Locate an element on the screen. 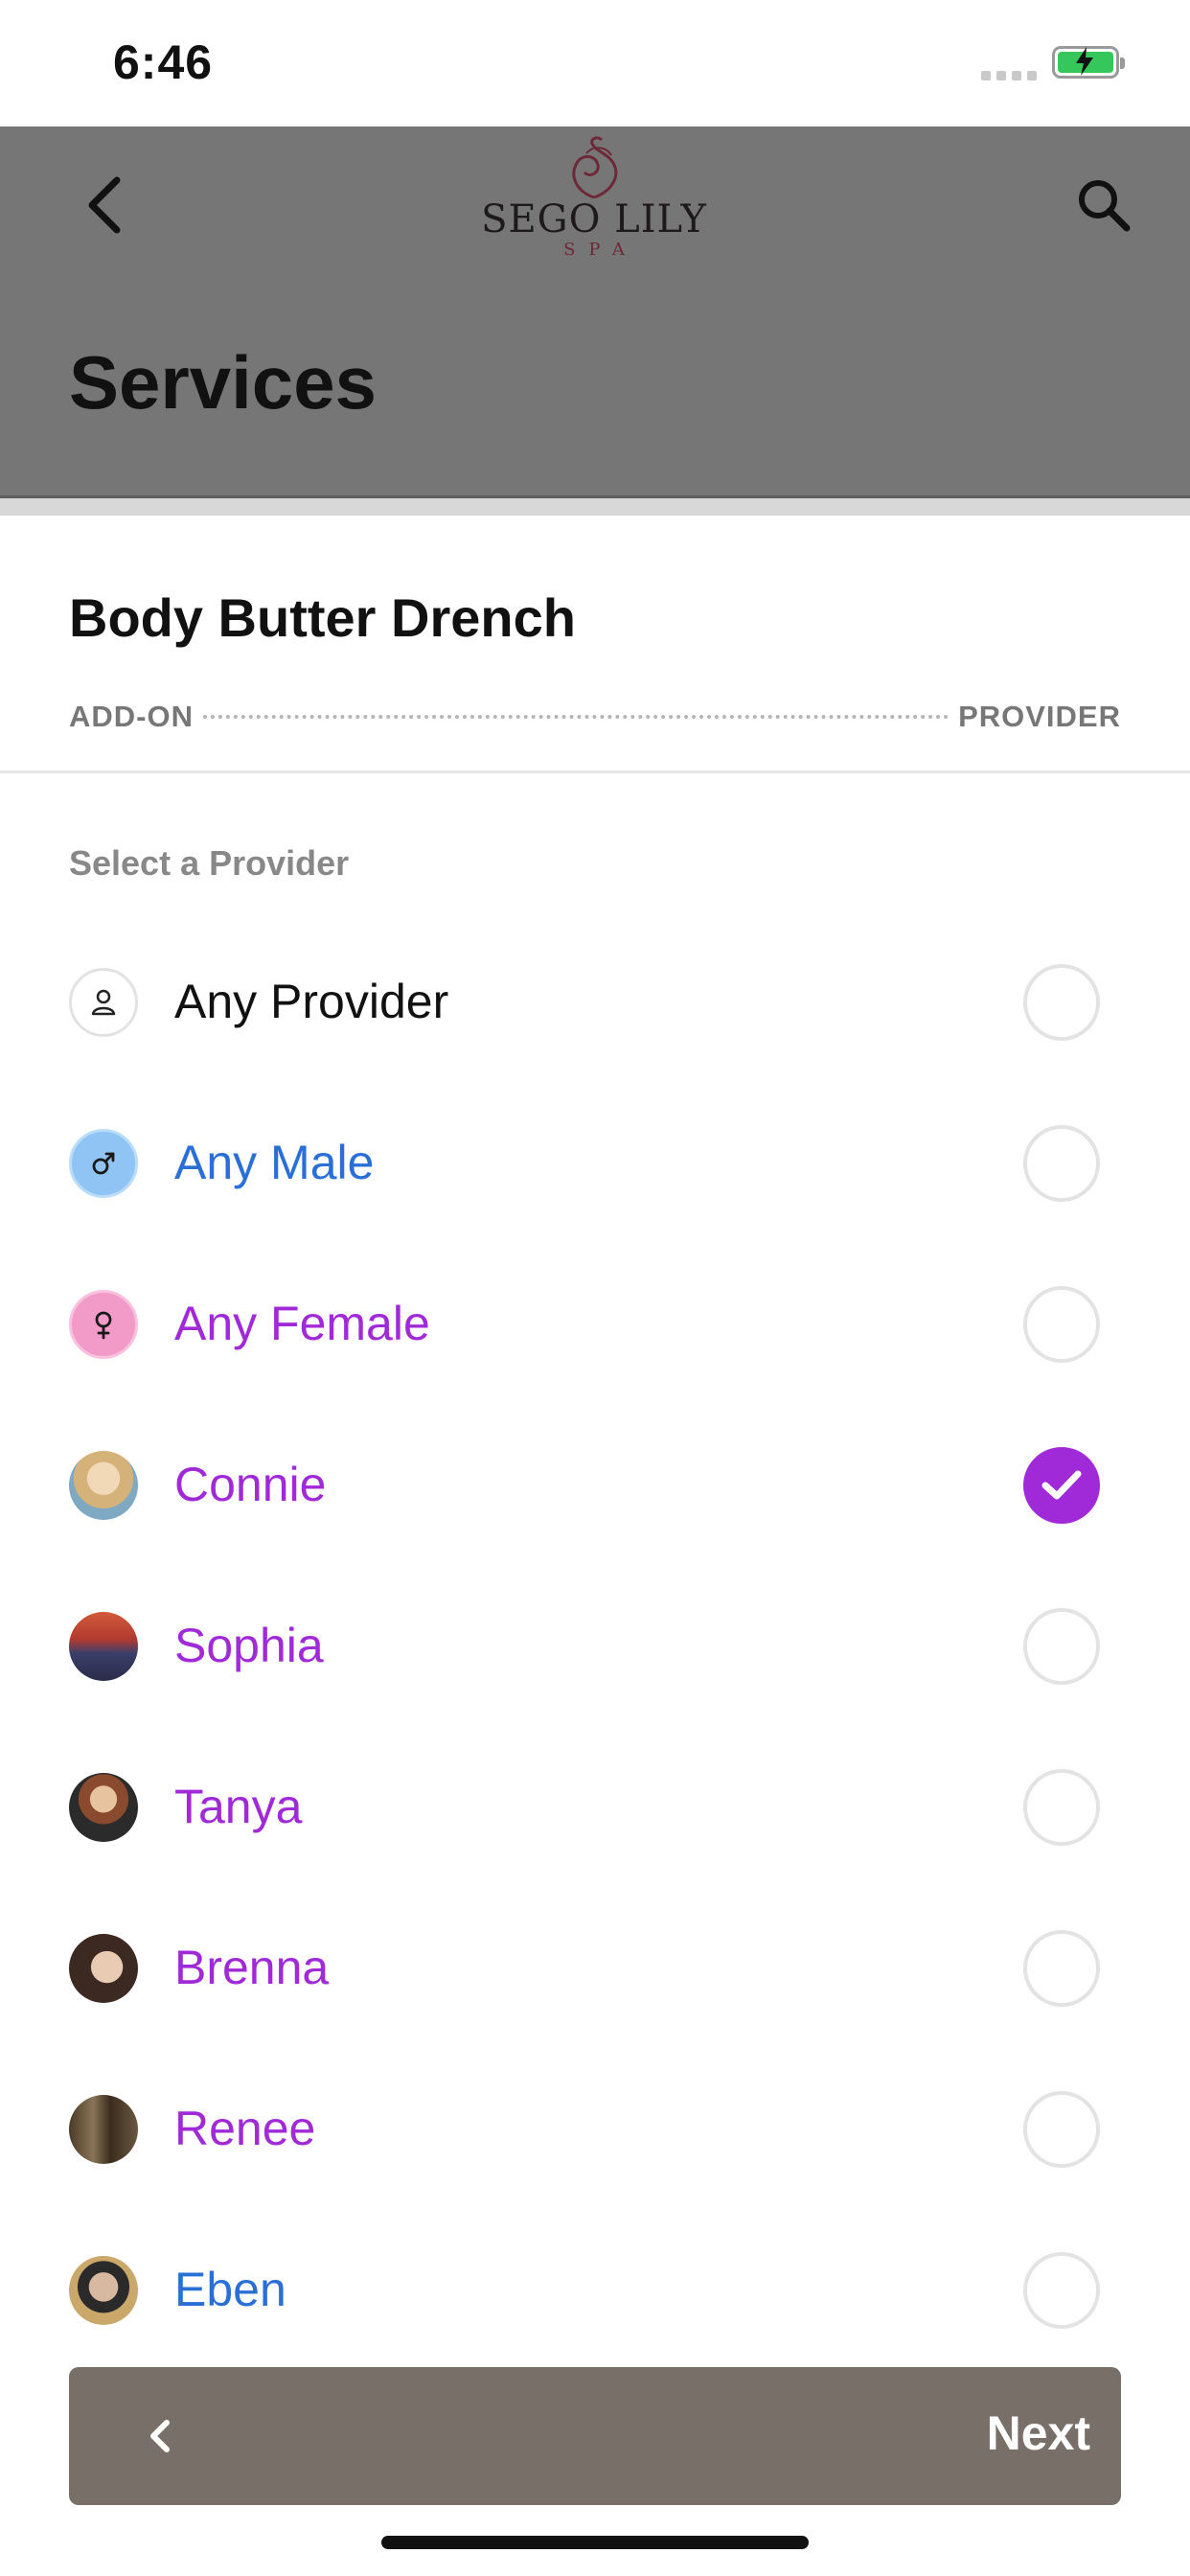 The image size is (1190, 2576). provider-row-renee: Renee is located at coordinates (595, 2129).